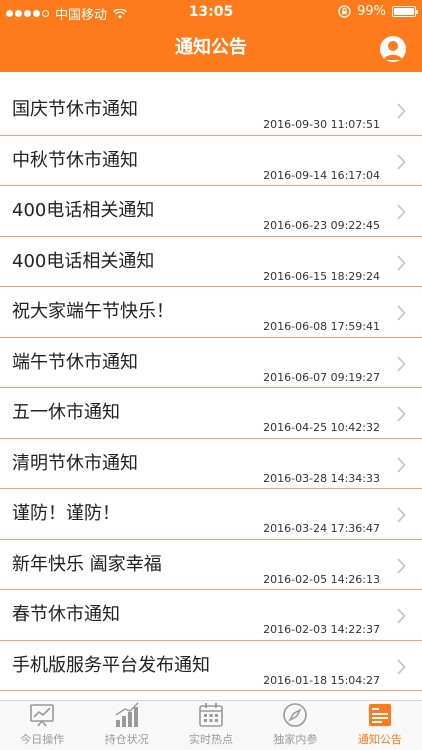  I want to click on notice-board-icon, so click(379, 715).